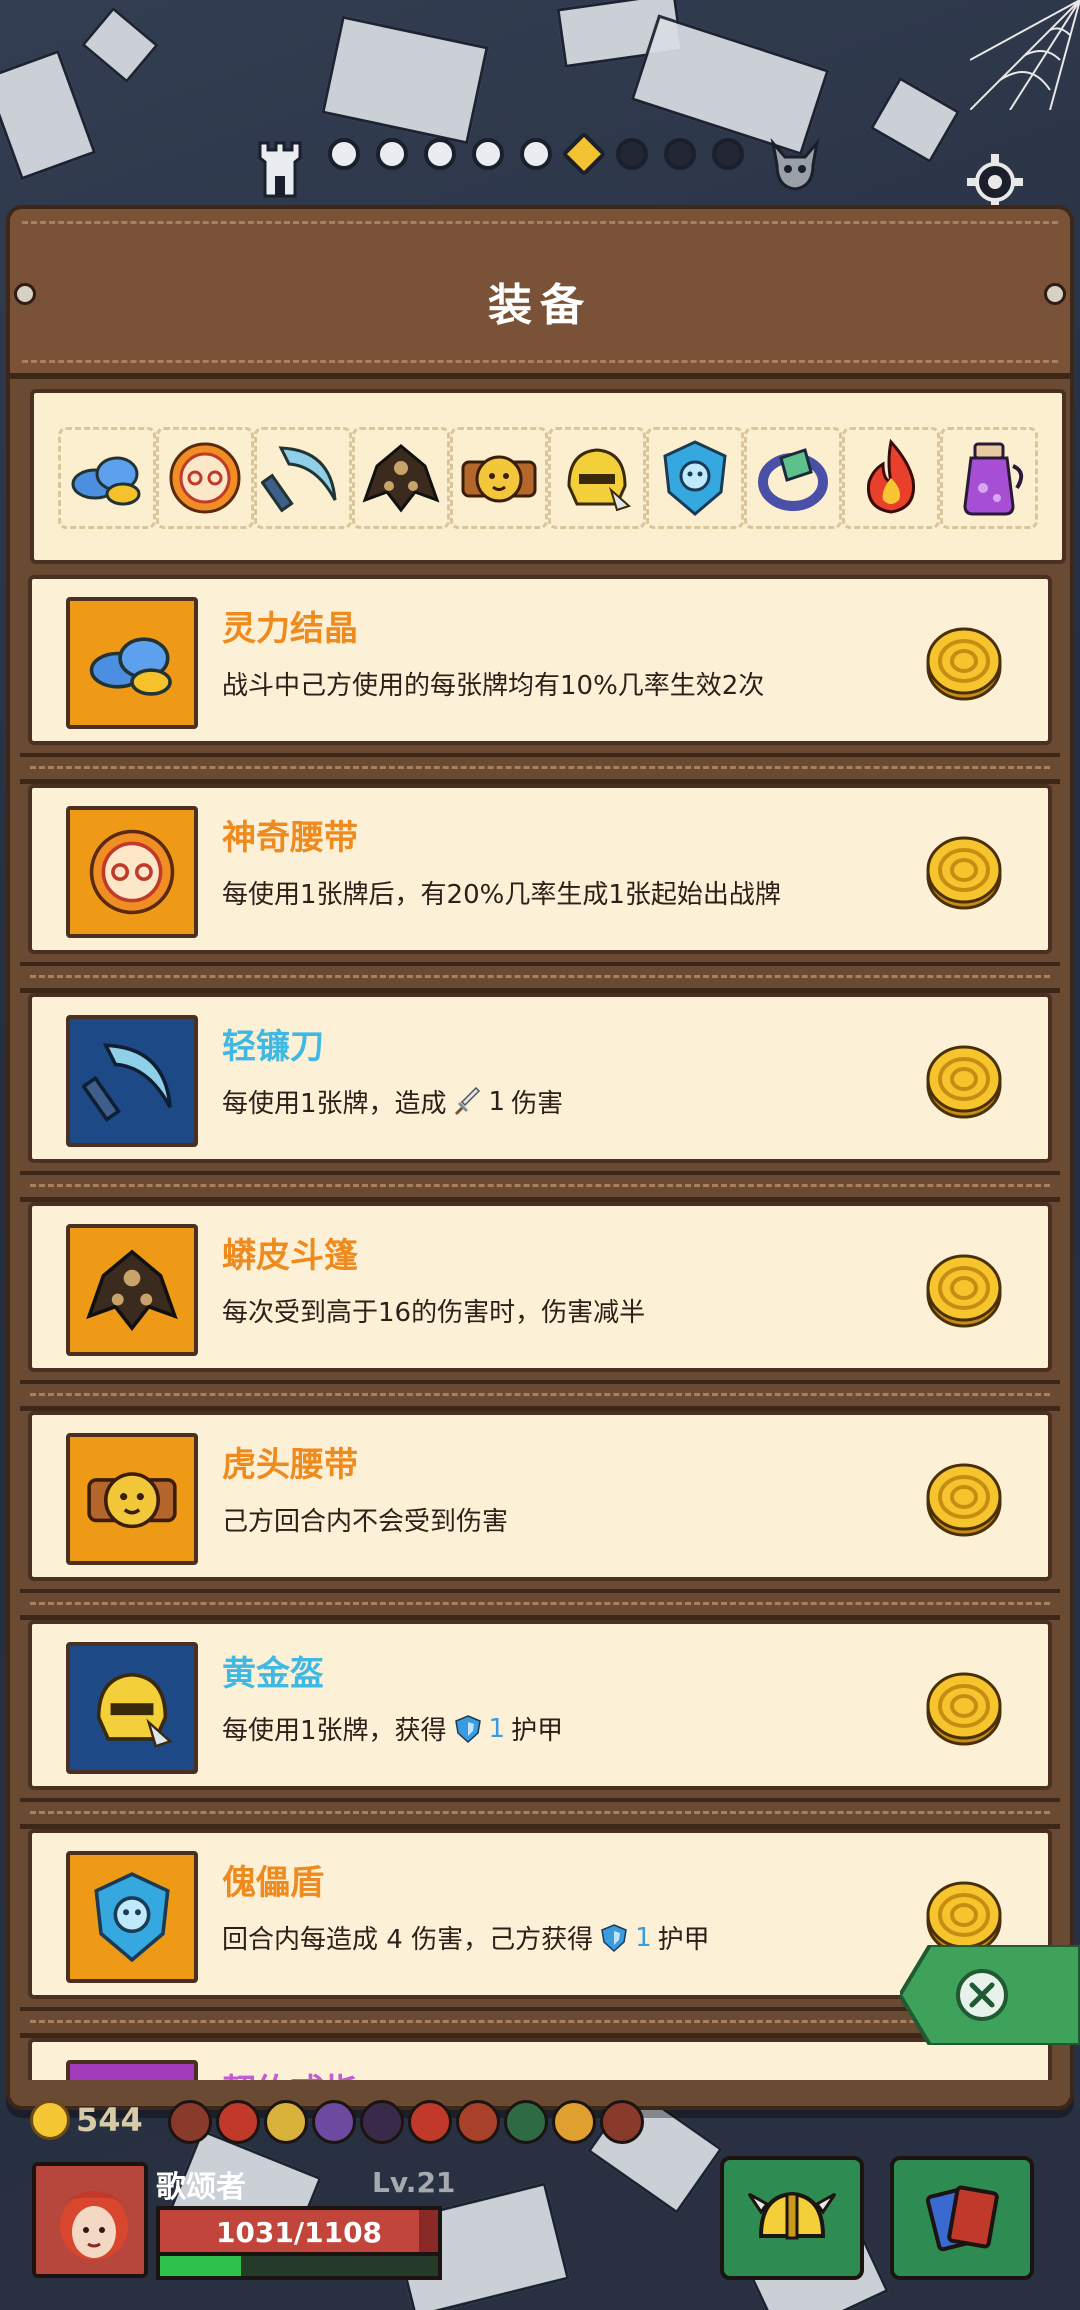  I want to click on tiger-belt-icon, so click(499, 479).